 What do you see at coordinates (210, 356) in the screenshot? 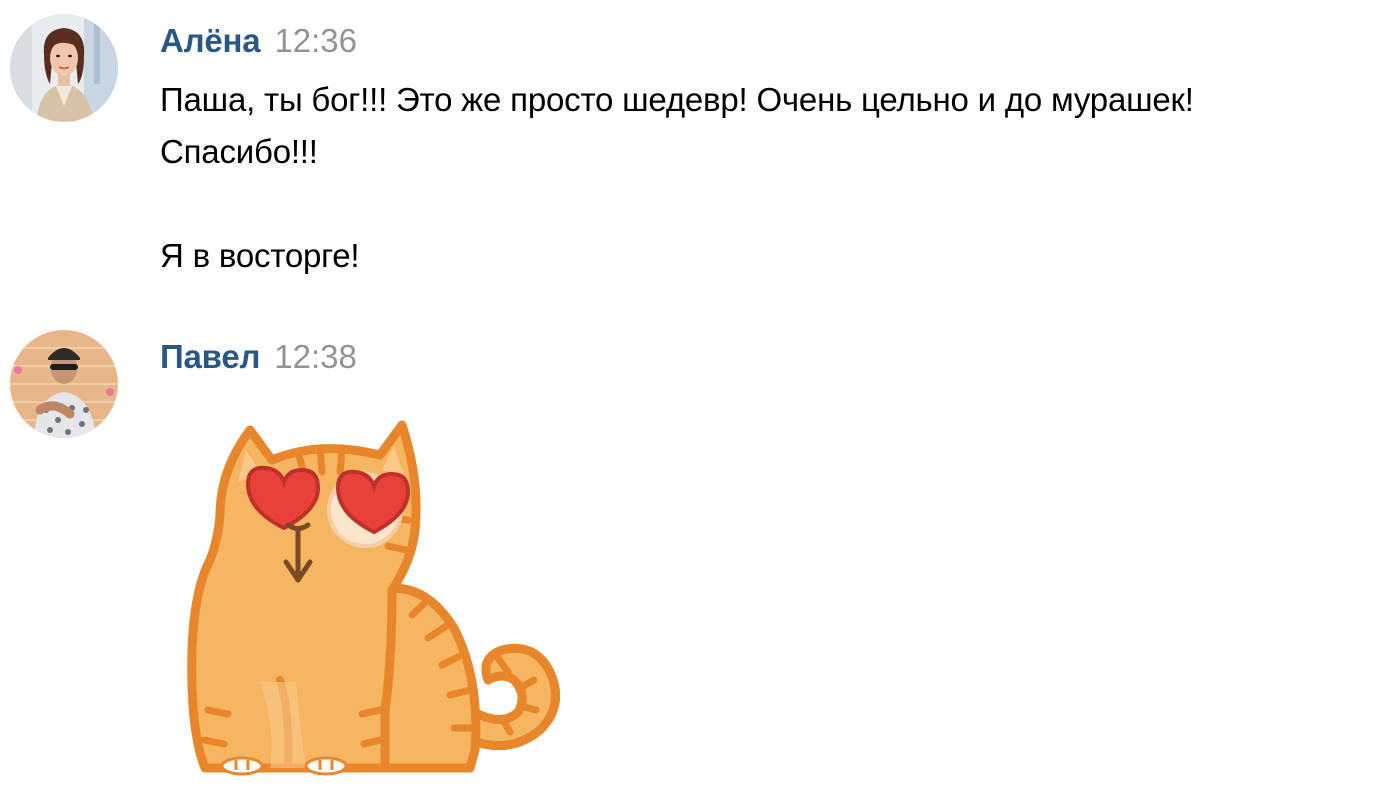
I see `author-name: Павел` at bounding box center [210, 356].